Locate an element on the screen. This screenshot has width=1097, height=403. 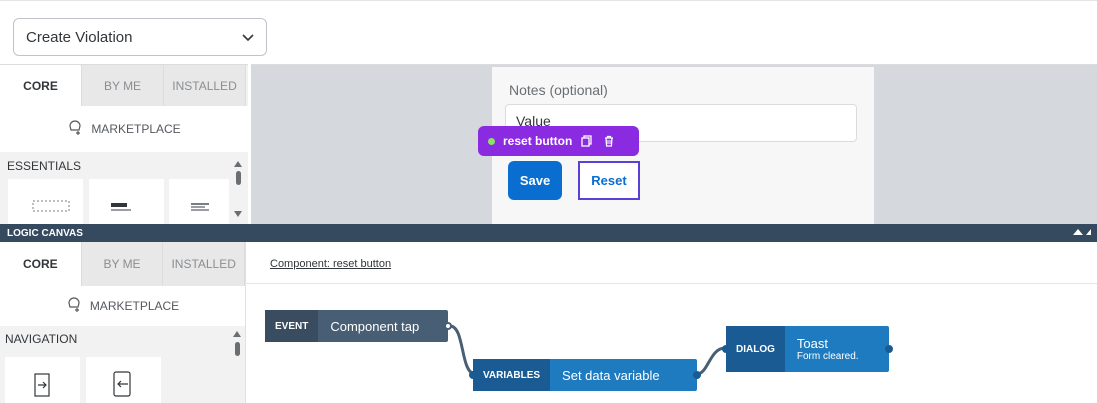
breadcrumb-divider is located at coordinates (671, 283).